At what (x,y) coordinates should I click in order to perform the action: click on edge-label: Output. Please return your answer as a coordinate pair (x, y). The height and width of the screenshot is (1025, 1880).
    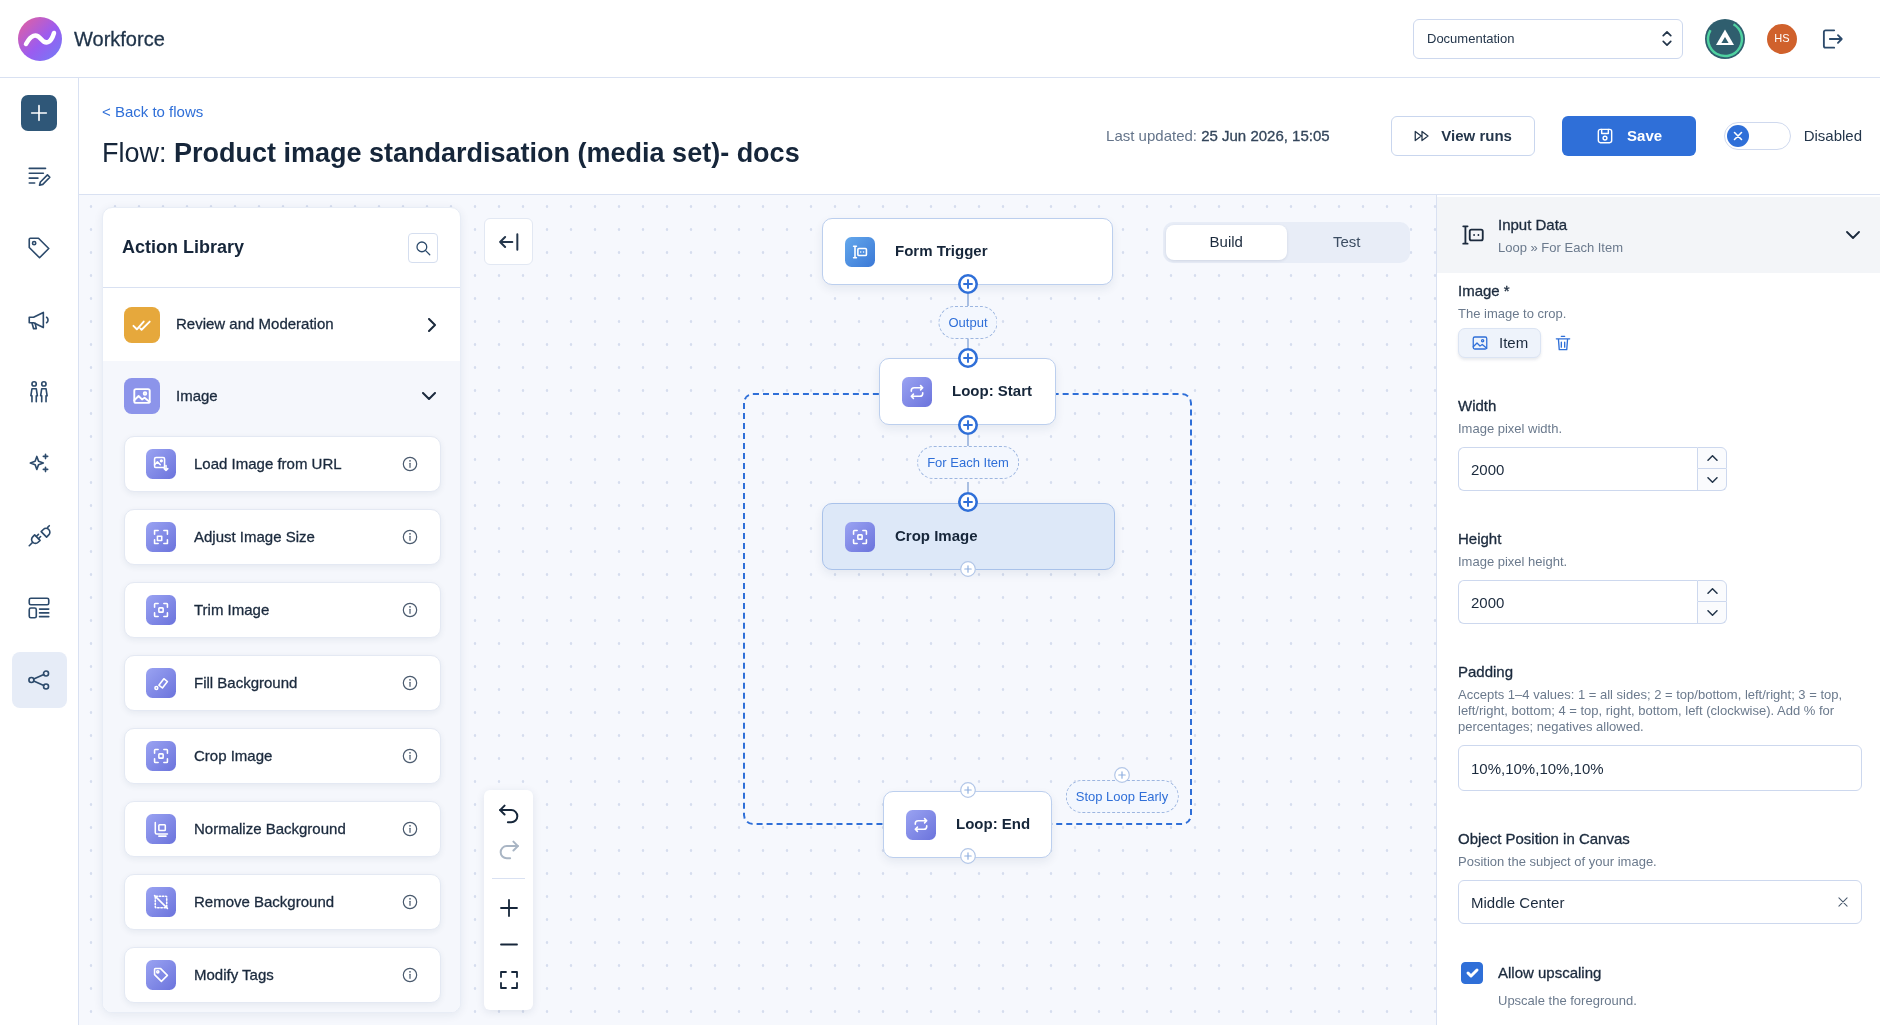
    Looking at the image, I should click on (968, 322).